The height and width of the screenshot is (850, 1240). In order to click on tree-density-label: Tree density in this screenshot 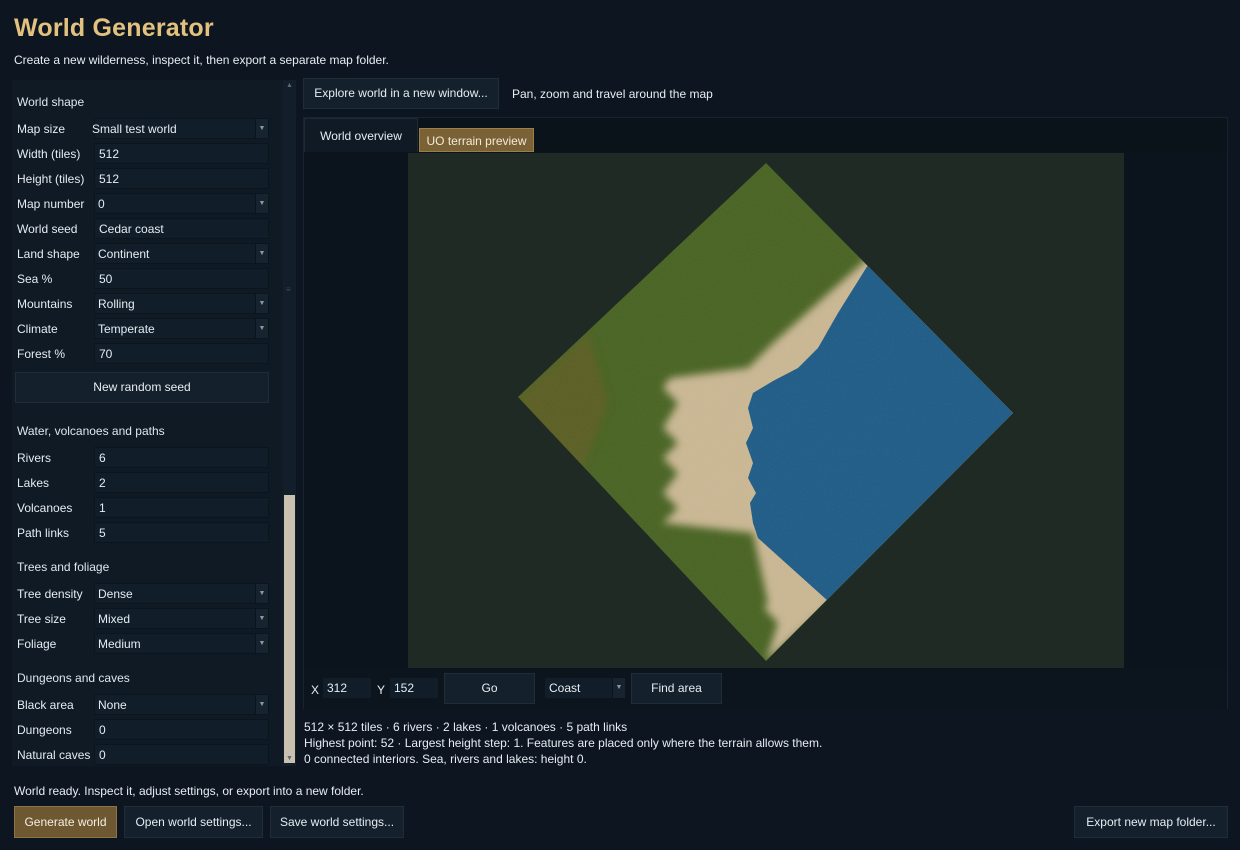, I will do `click(50, 594)`.